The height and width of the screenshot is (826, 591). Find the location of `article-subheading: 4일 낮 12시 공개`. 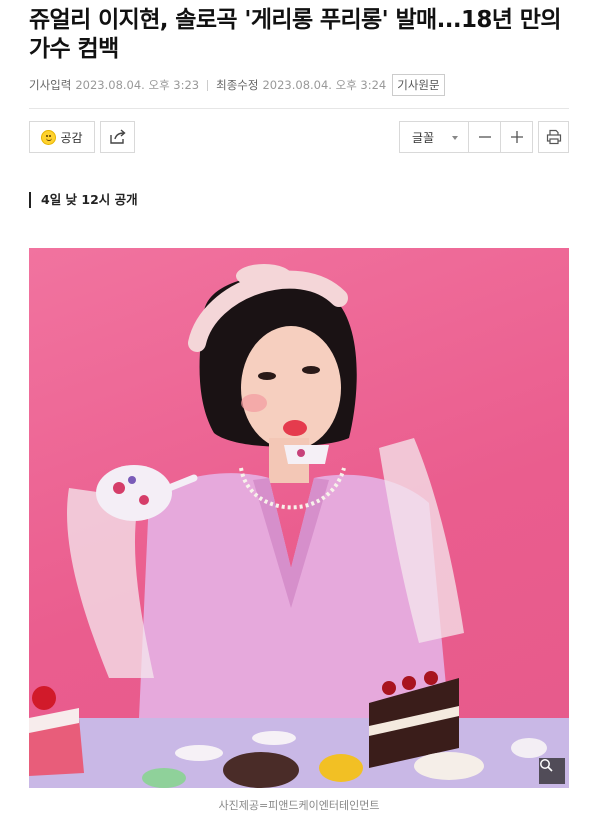

article-subheading: 4일 낮 12시 공개 is located at coordinates (83, 200).